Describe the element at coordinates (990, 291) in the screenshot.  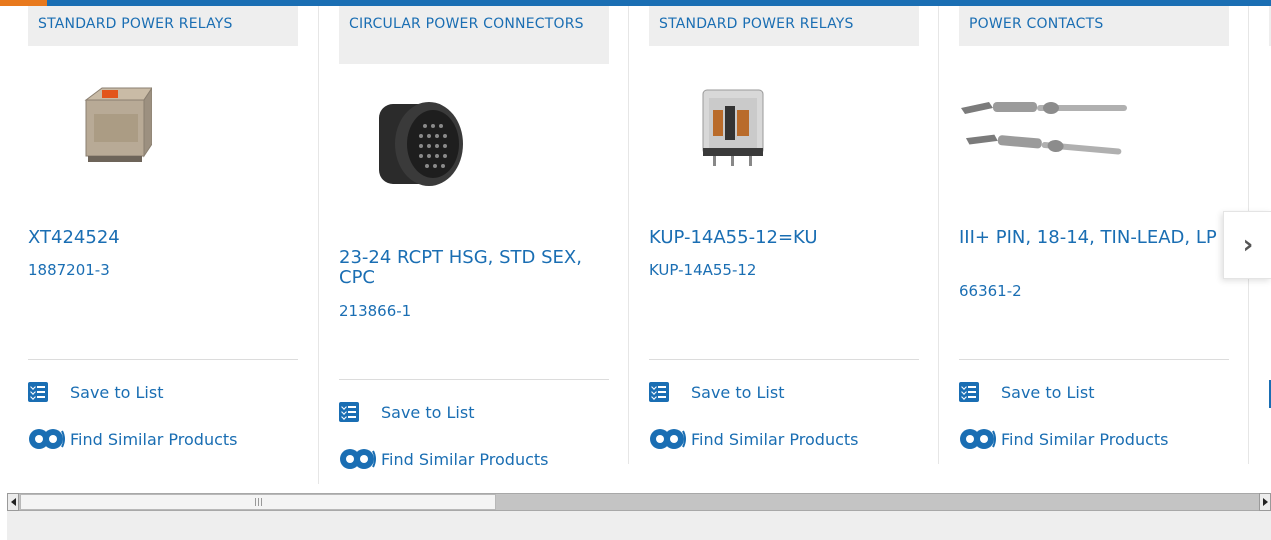
I see `product-part-number: 66361-2` at that location.